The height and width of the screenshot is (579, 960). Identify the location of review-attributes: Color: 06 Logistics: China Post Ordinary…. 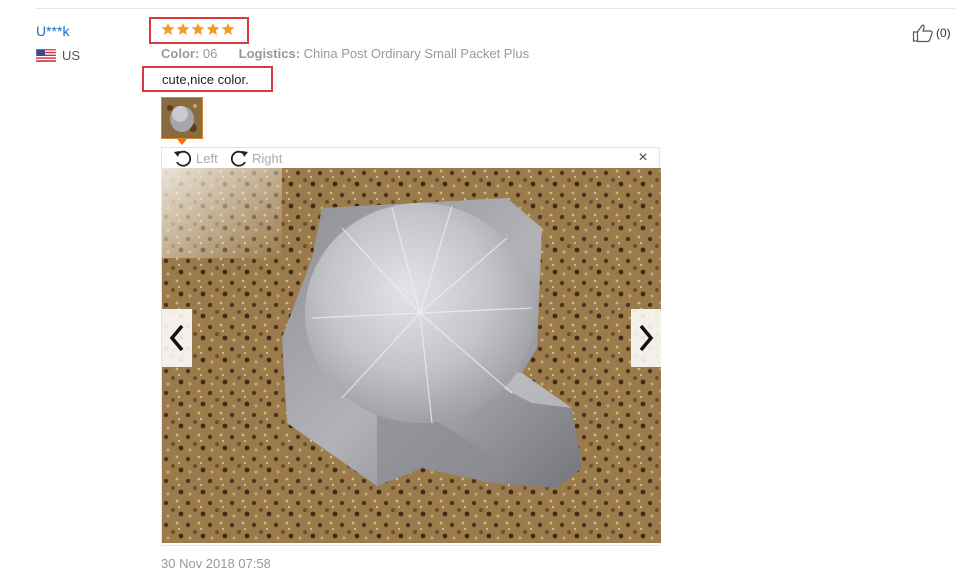
(345, 53).